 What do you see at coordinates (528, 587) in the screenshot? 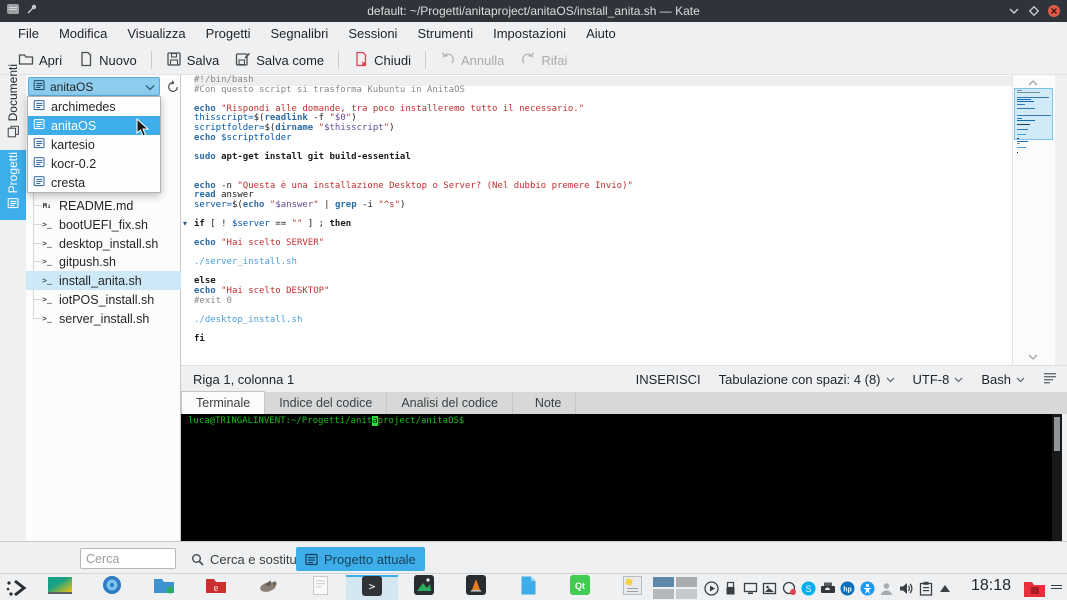
I see `blue-file-task` at bounding box center [528, 587].